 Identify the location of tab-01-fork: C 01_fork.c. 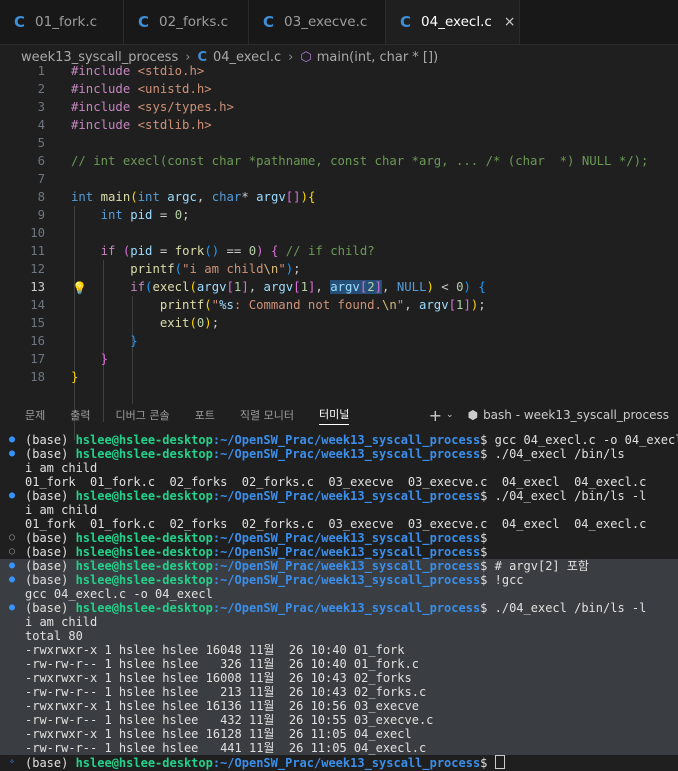
(62, 22).